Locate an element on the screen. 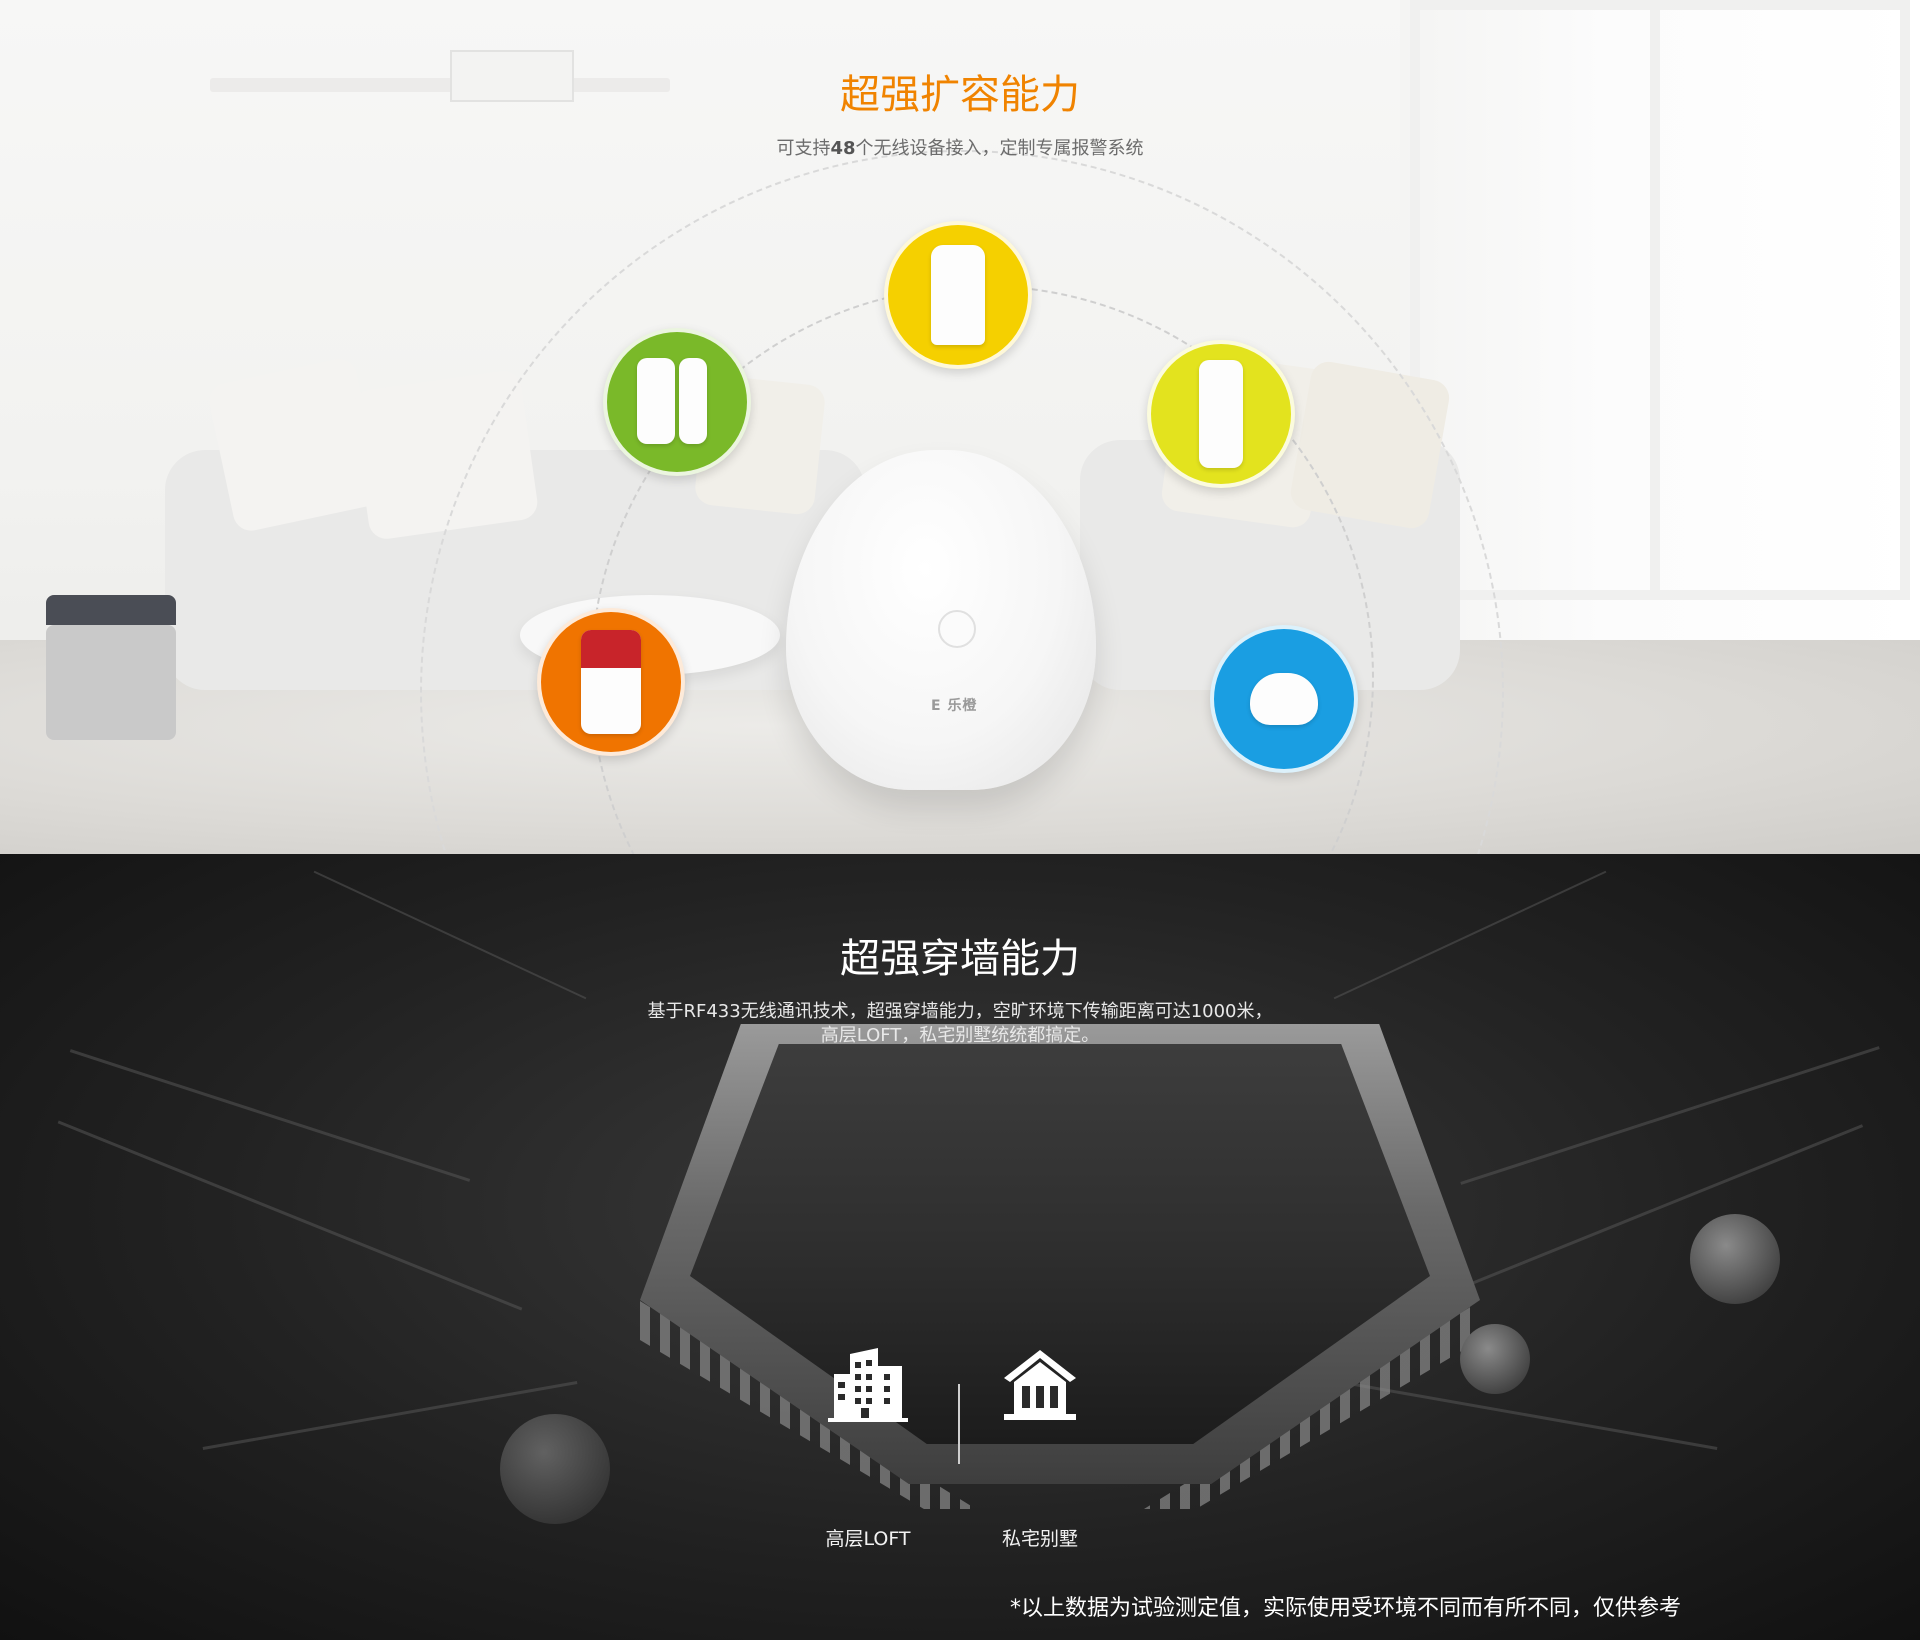  disclaimer-footnote: *以上数据为试验测定值，实际使用受环境不同而有所不同，仅供参考 is located at coordinates (1346, 1608).